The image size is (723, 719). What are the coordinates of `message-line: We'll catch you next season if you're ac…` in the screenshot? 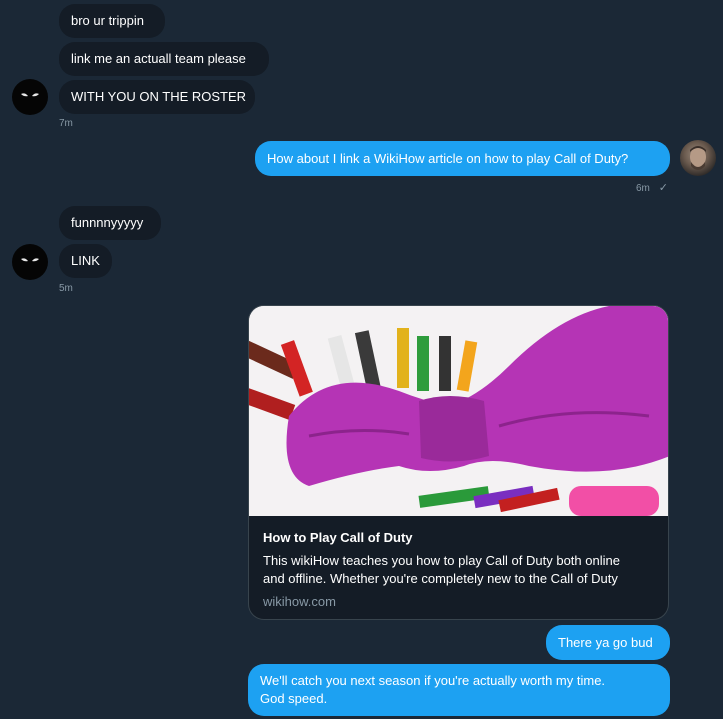 It's located at (433, 680).